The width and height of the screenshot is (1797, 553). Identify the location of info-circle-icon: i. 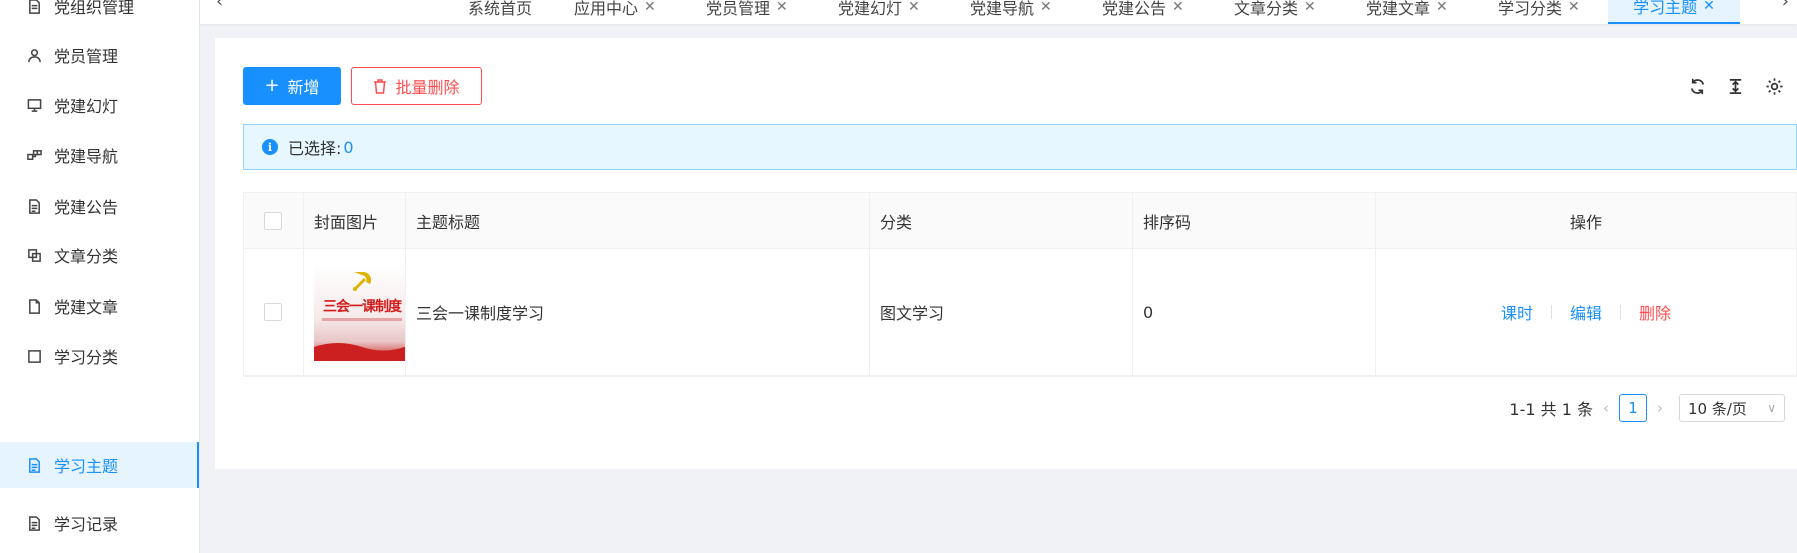
(270, 147).